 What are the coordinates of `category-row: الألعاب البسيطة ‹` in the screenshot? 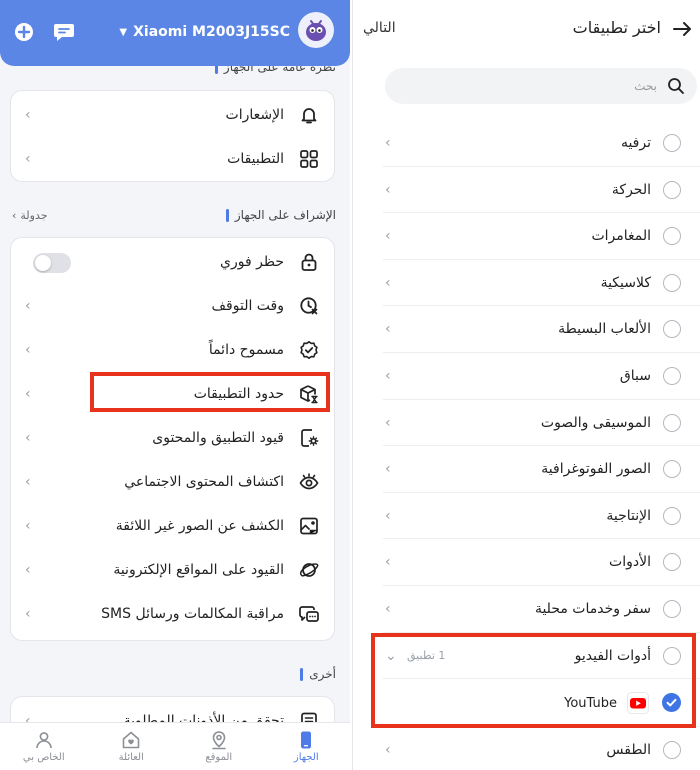 It's located at (541, 329).